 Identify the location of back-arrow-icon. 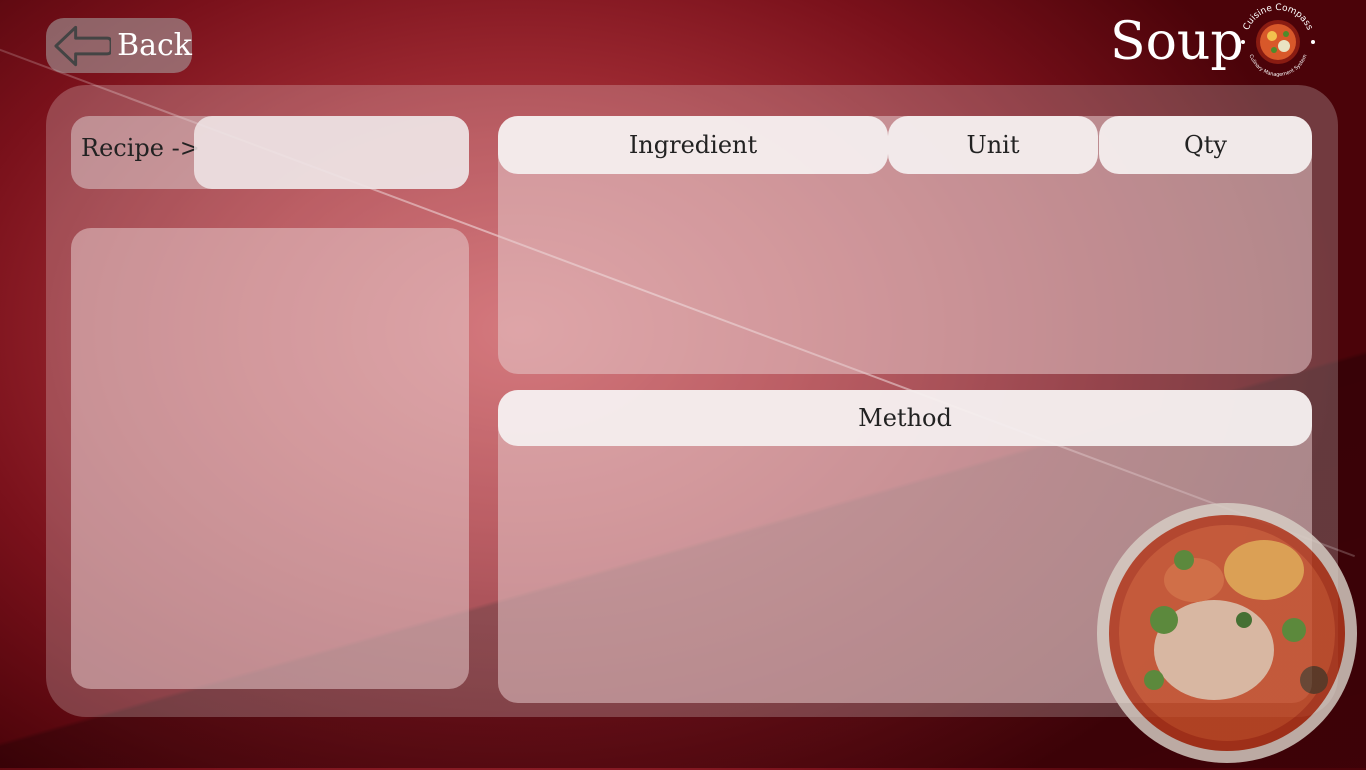
(83, 45).